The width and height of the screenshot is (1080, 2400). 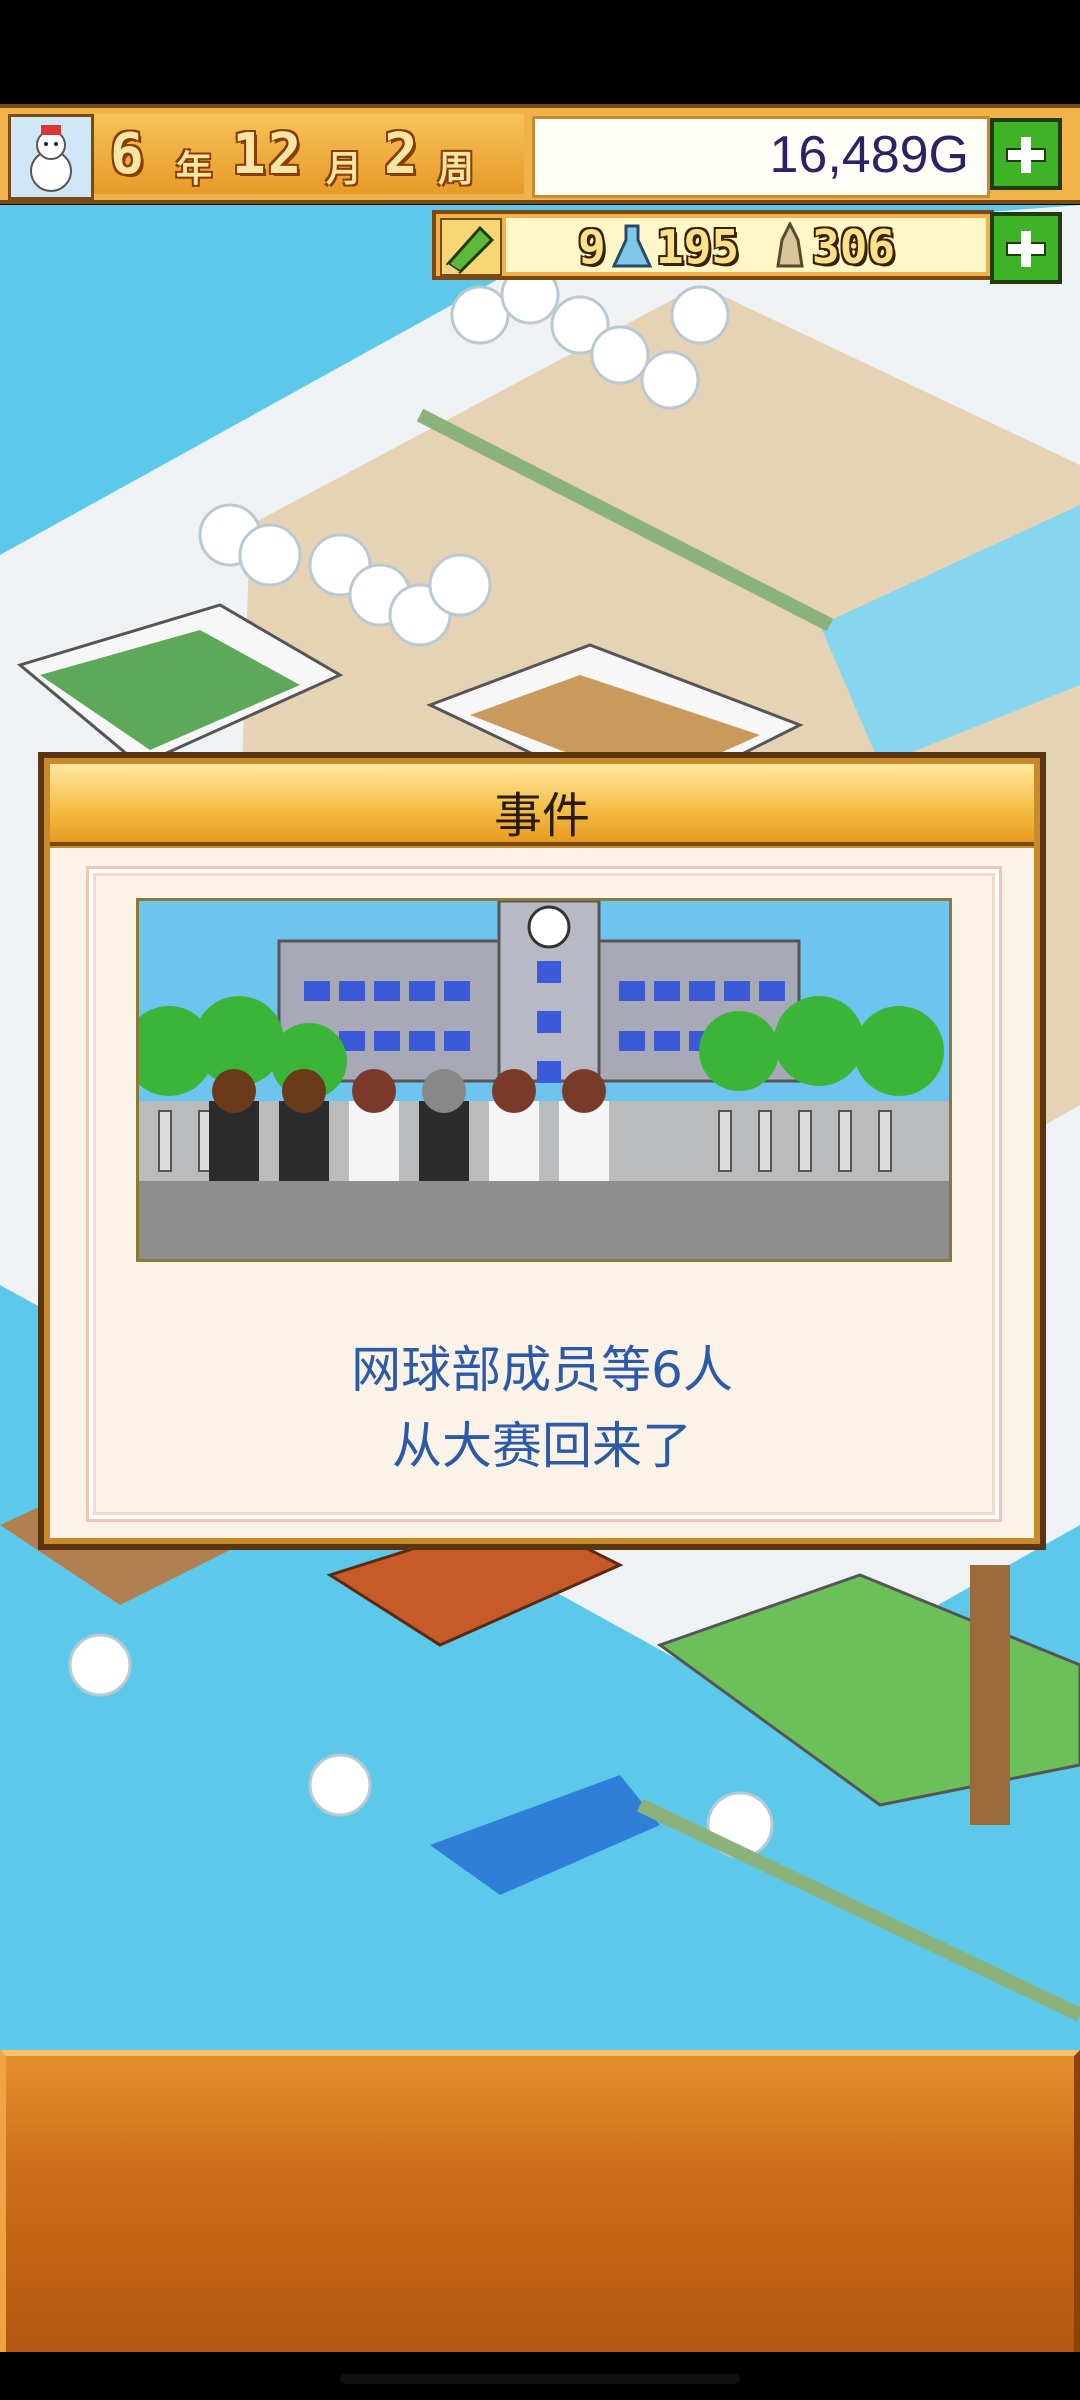 What do you see at coordinates (746, 246) in the screenshot?
I see `resource-values: 9 195 306` at bounding box center [746, 246].